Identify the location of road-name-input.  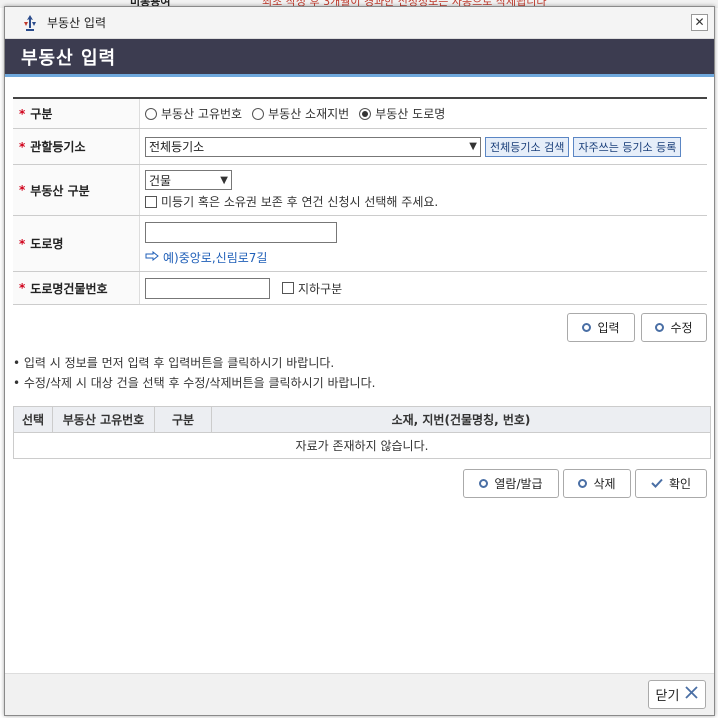
(241, 232).